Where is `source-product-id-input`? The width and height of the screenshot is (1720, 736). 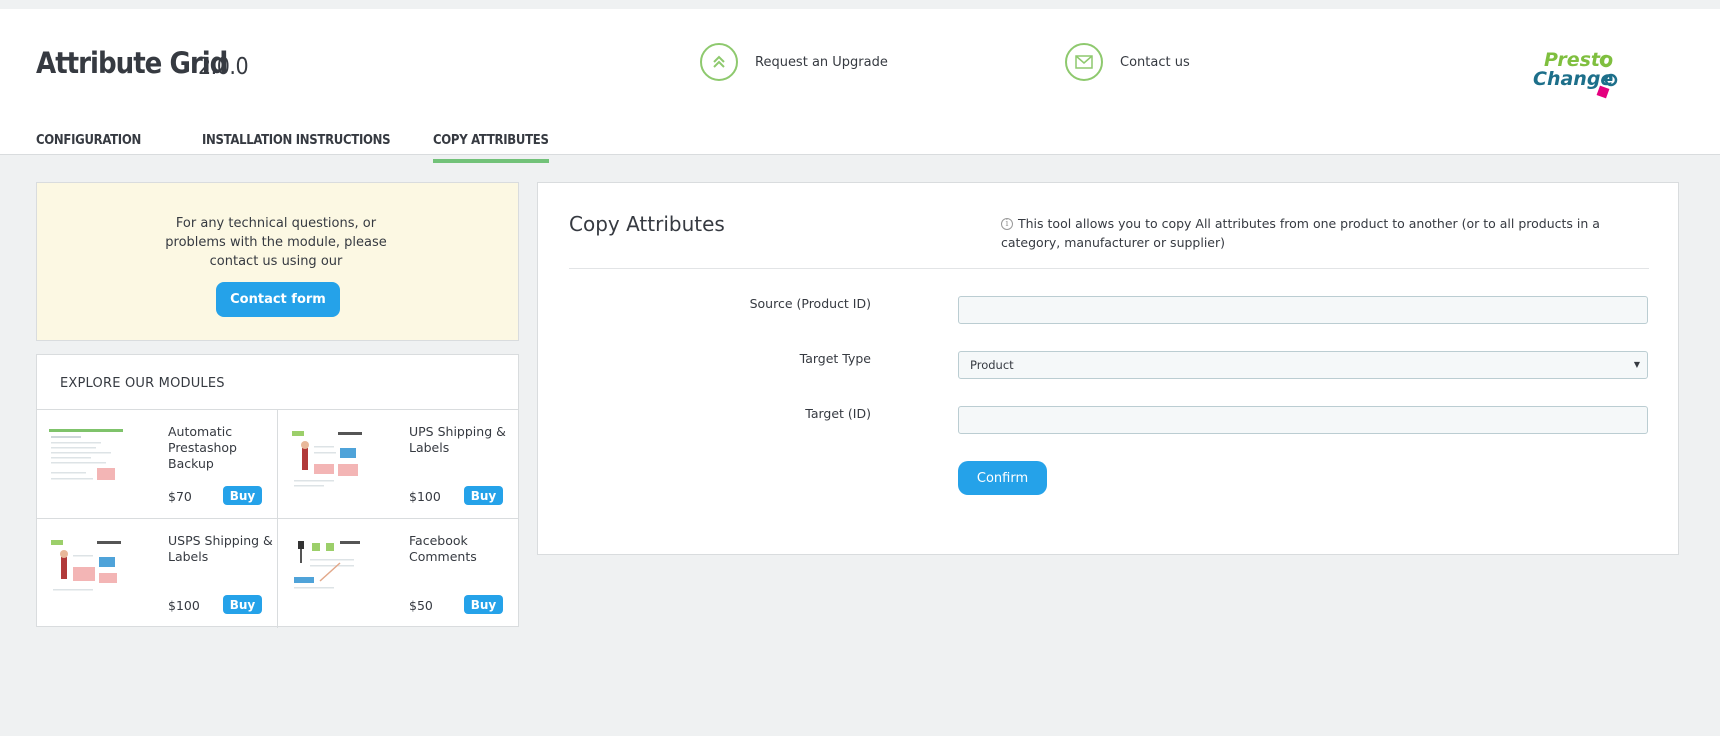
source-product-id-input is located at coordinates (1303, 310).